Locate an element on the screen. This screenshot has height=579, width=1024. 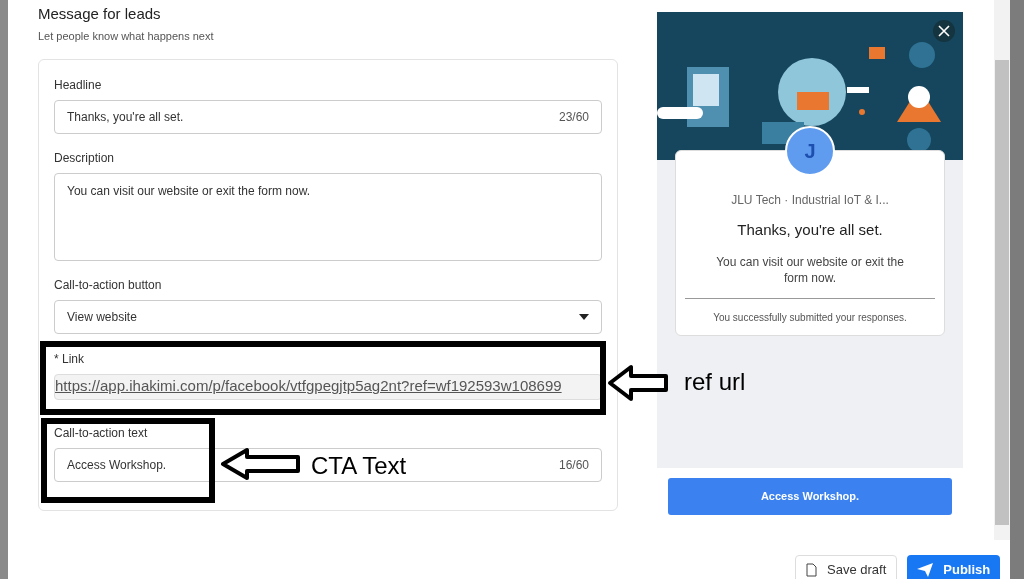
section-subtitle: Let people know what happens next is located at coordinates (126, 36).